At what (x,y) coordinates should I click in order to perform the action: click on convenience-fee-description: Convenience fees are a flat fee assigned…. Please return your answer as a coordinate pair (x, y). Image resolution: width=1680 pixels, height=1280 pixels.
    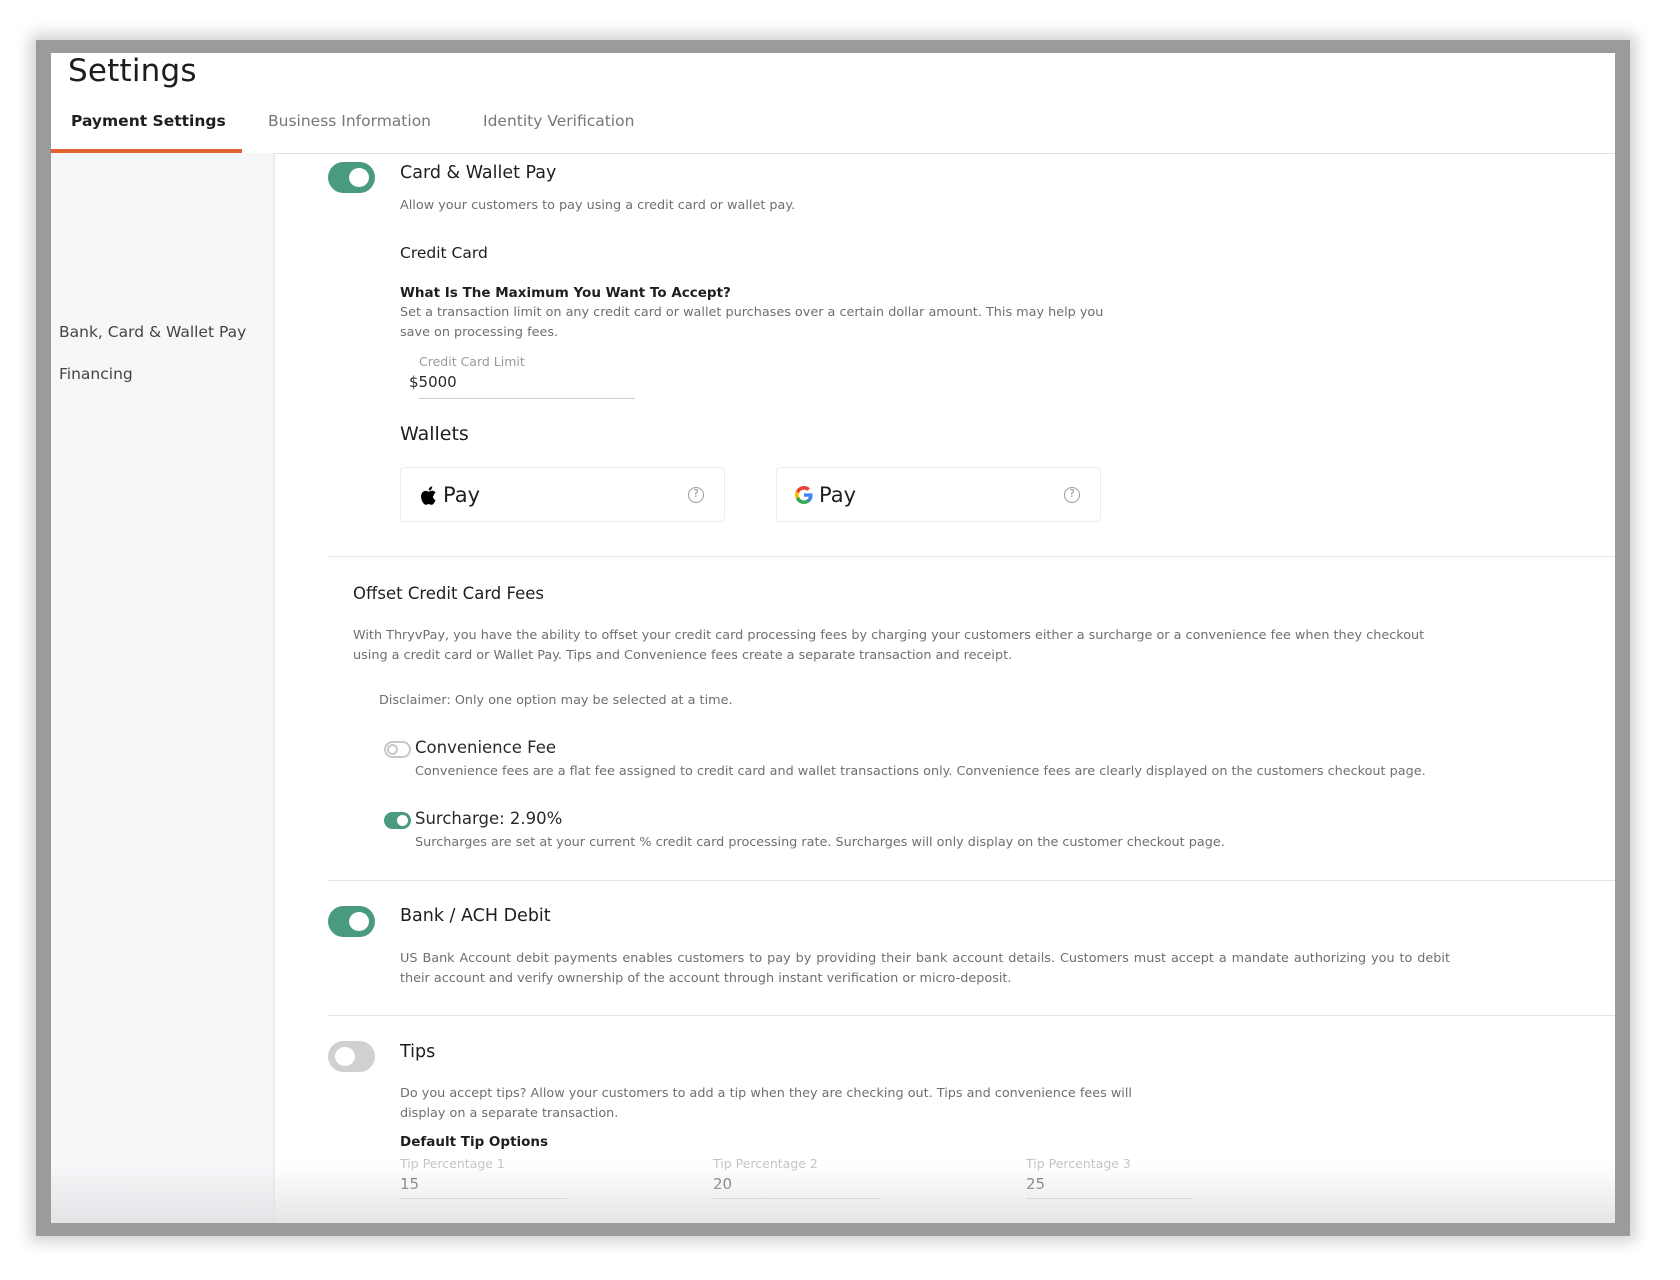
    Looking at the image, I should click on (920, 771).